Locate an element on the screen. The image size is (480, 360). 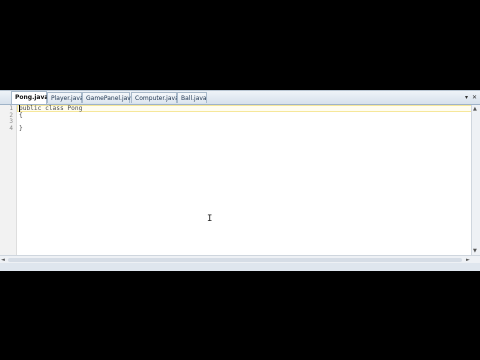
tab-ball-java: Ball.java is located at coordinates (192, 97).